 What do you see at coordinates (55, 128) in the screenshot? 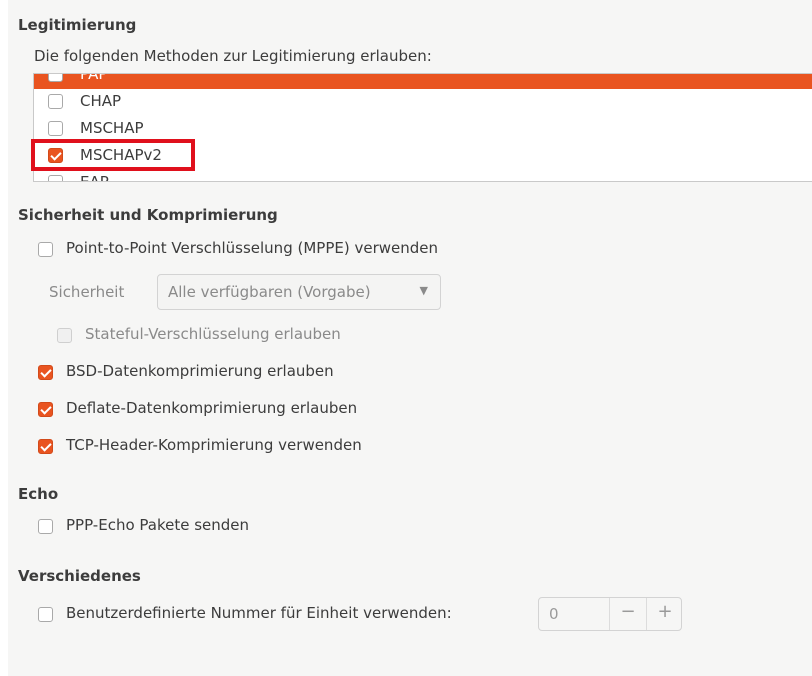
I see `mschap-checkbox` at bounding box center [55, 128].